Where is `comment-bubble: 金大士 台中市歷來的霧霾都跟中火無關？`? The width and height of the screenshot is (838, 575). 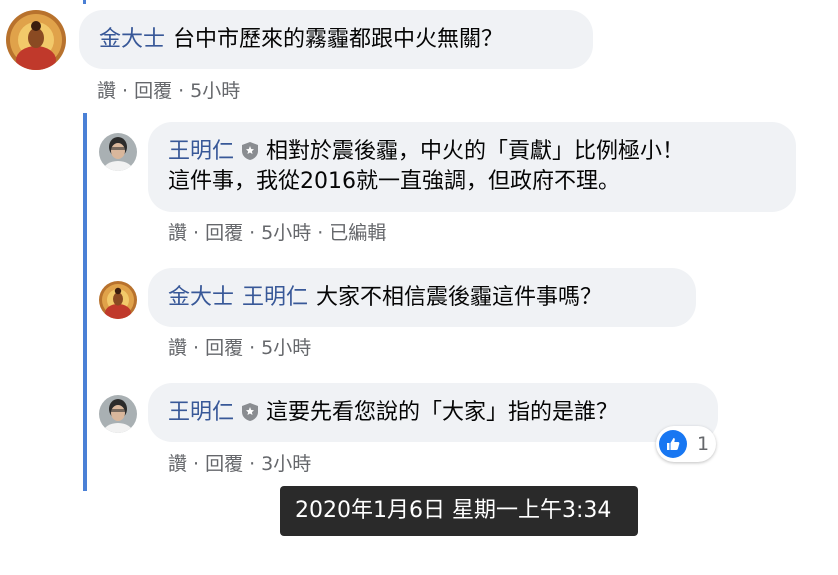
comment-bubble: 金大士 台中市歷來的霧霾都跟中火無關？ is located at coordinates (336, 39).